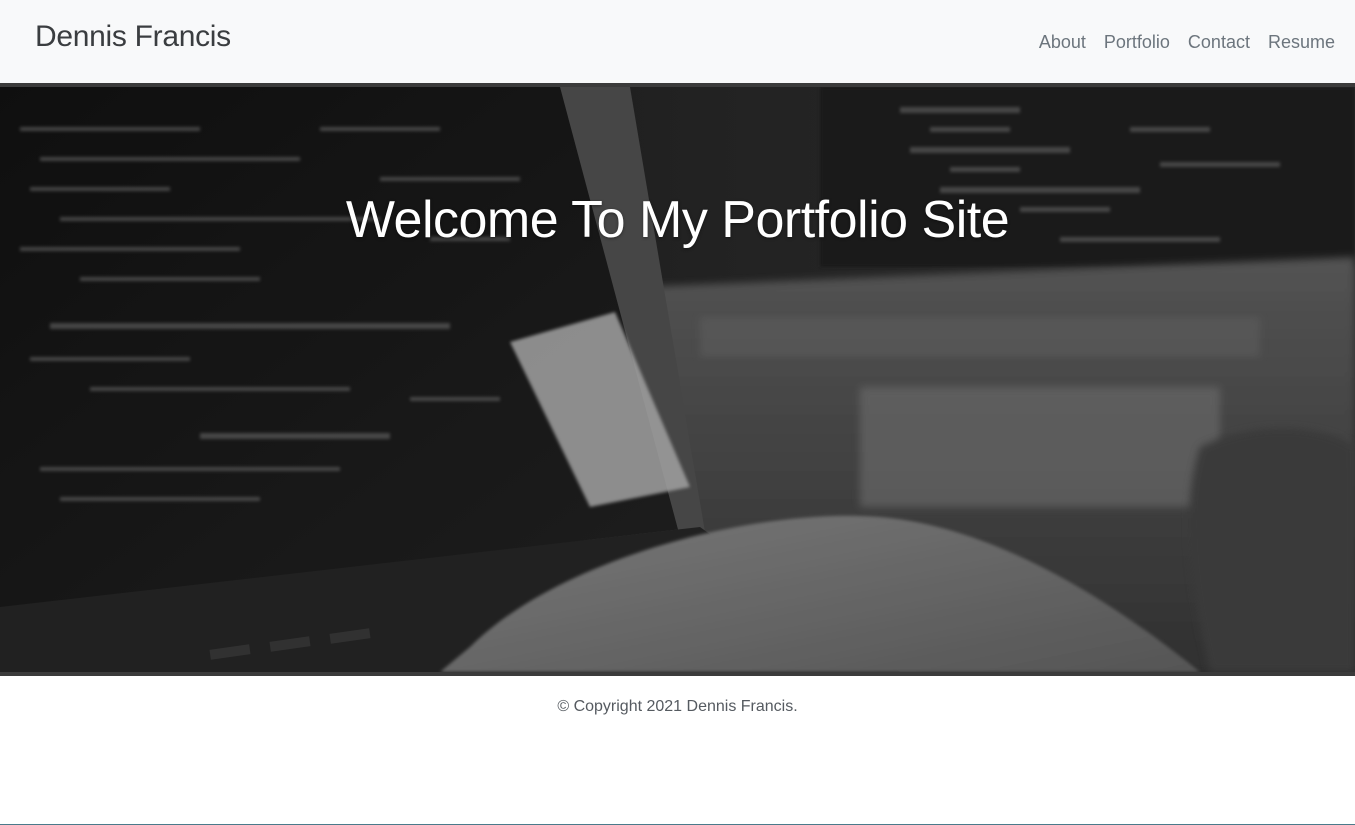  I want to click on brand-link: Dennis Francis, so click(133, 37).